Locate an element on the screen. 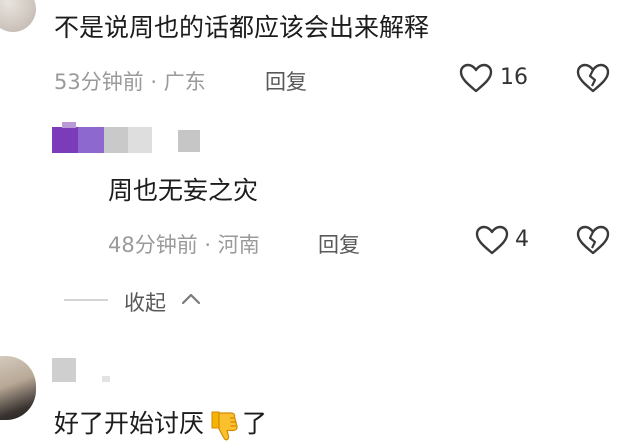 The width and height of the screenshot is (640, 448). collapse-label: 收起 is located at coordinates (145, 303).